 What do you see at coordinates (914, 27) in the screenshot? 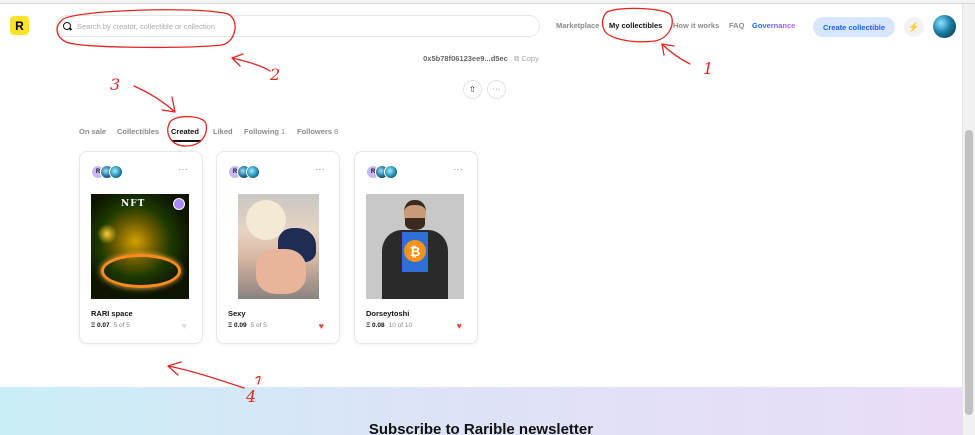
I see `bolt-icon: ⚡` at bounding box center [914, 27].